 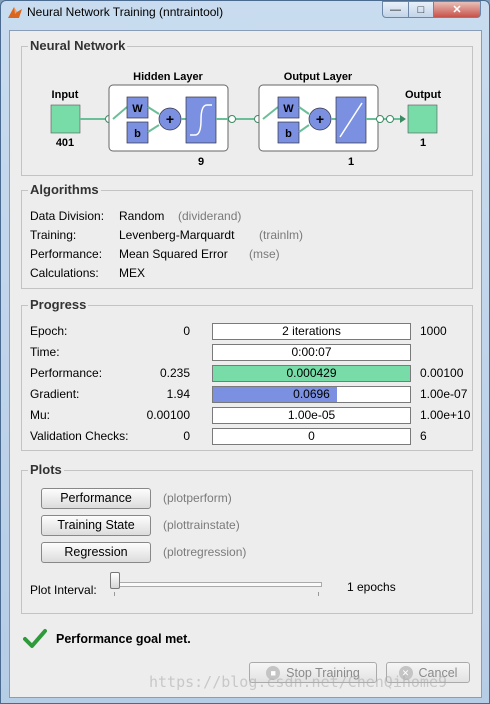 I want to click on algo-label-division: Data Division:, so click(x=67, y=216).